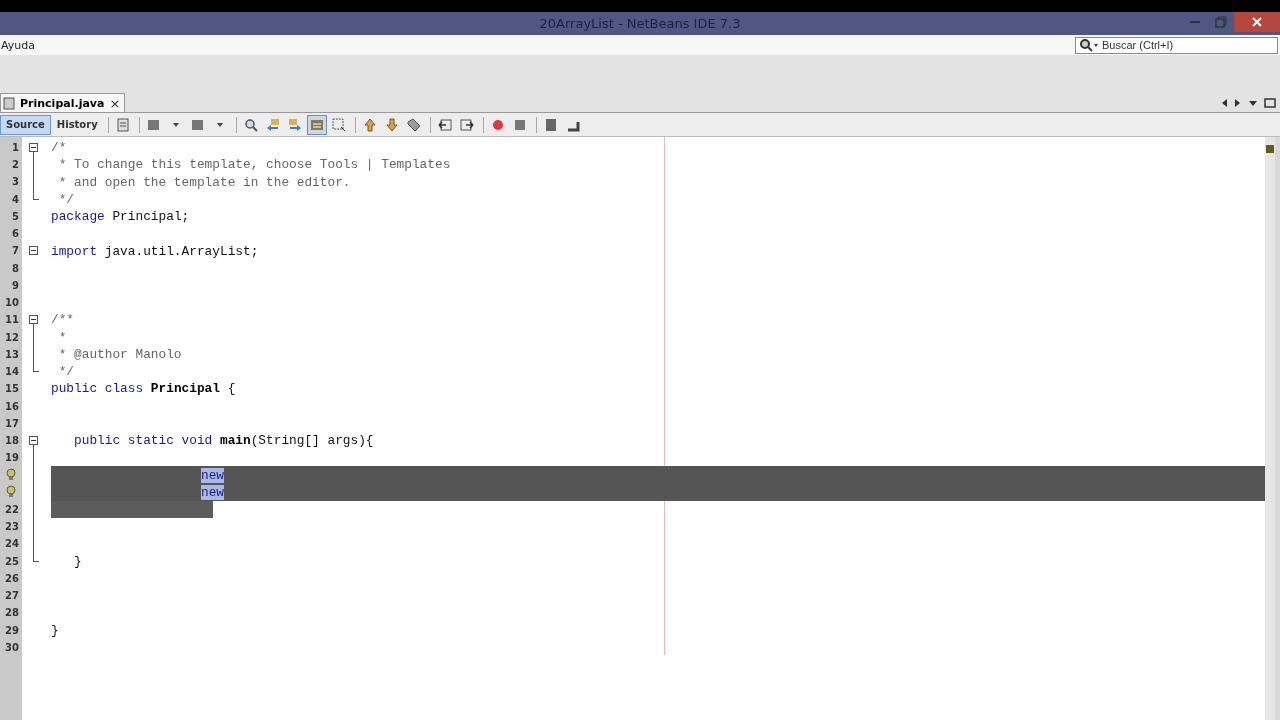  What do you see at coordinates (18, 45) in the screenshot?
I see `menu-item: Ayuda` at bounding box center [18, 45].